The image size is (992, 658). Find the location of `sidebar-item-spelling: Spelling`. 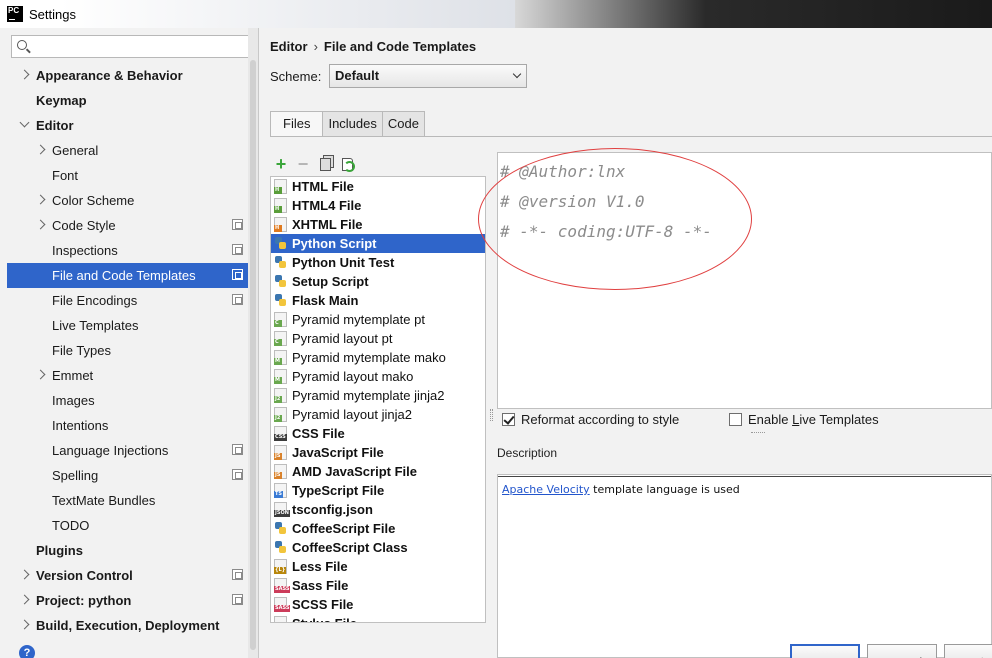

sidebar-item-spelling: Spelling is located at coordinates (132, 475).